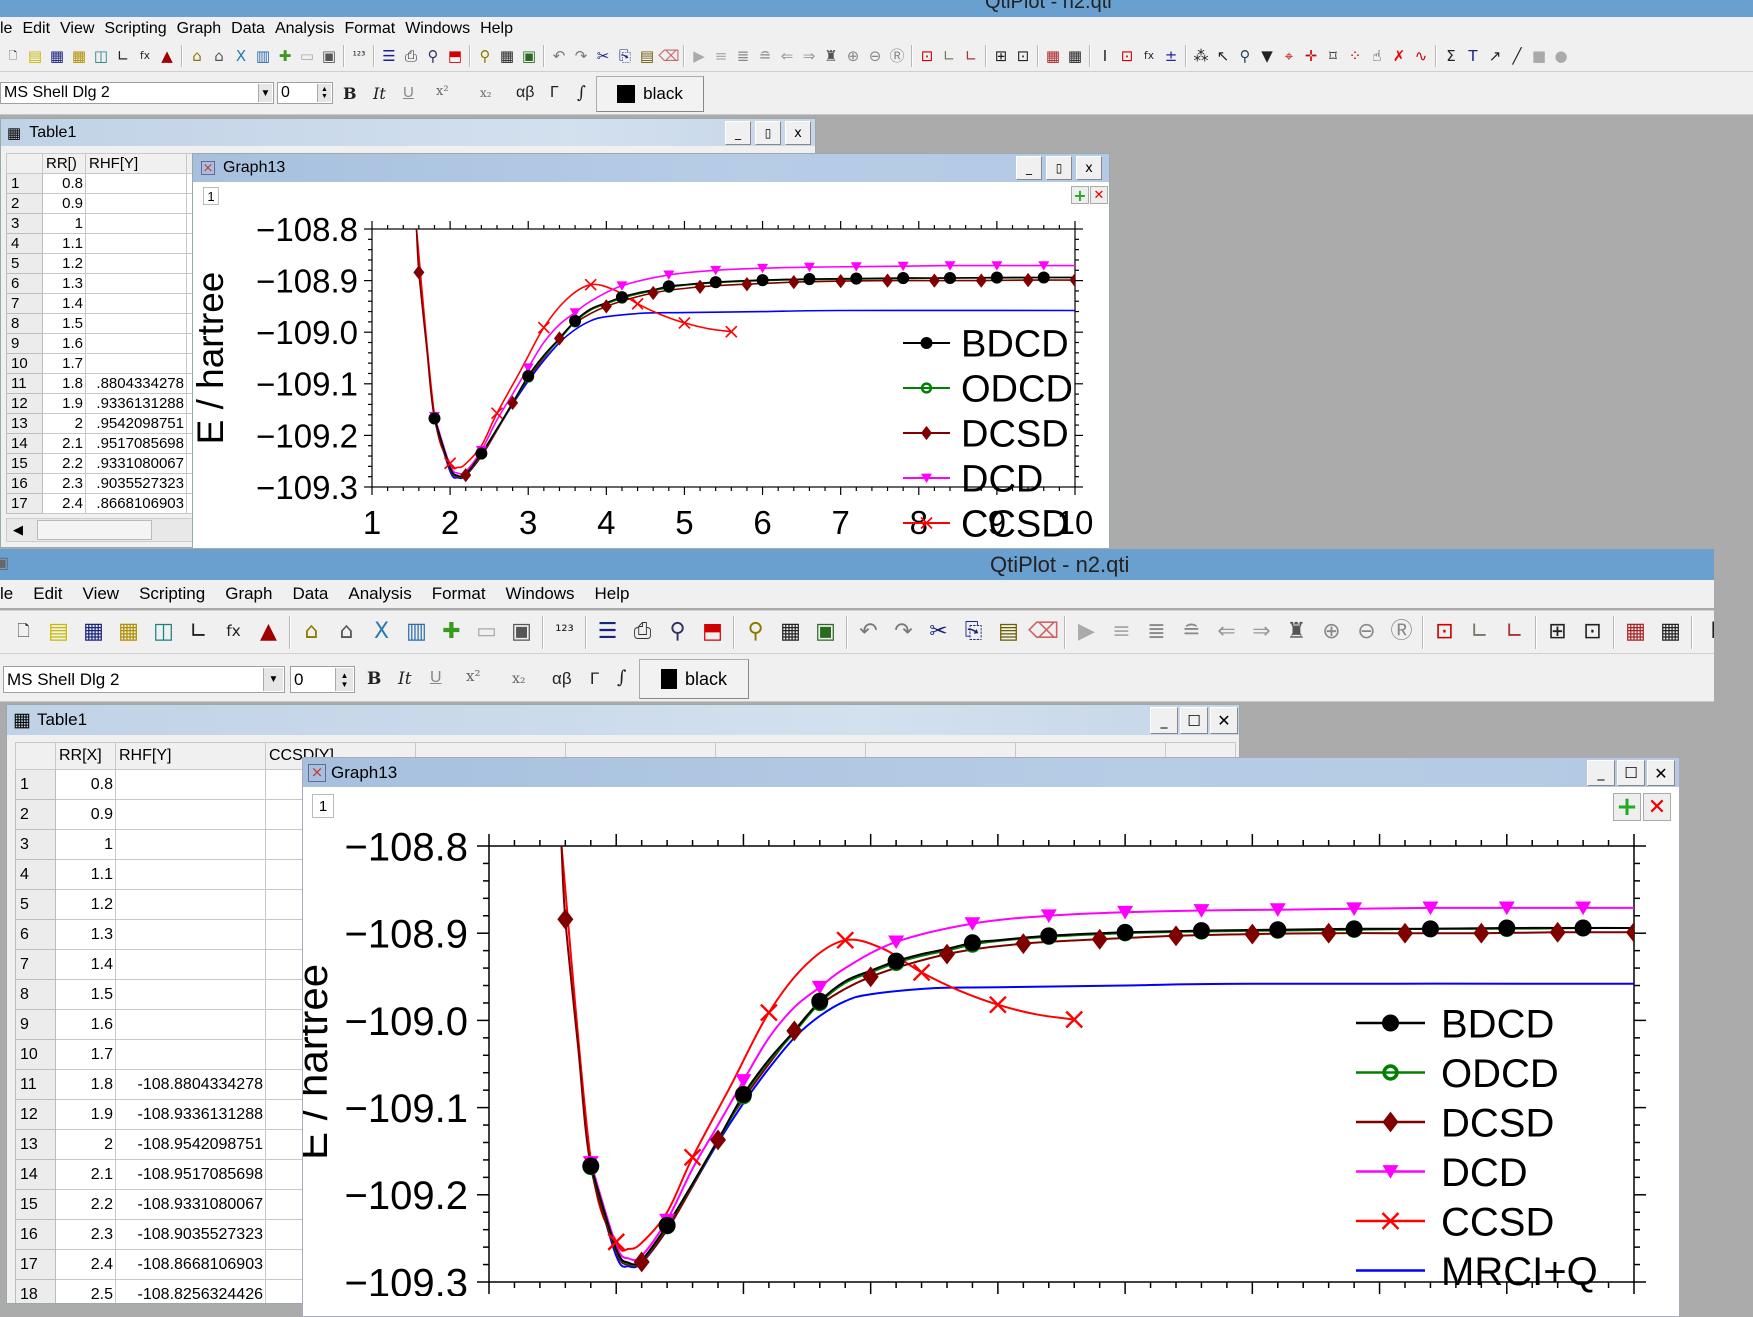 The height and width of the screenshot is (1317, 1753). I want to click on table1-title-bar: ▦ Table1 _ ☐ ✕, so click(623, 720).